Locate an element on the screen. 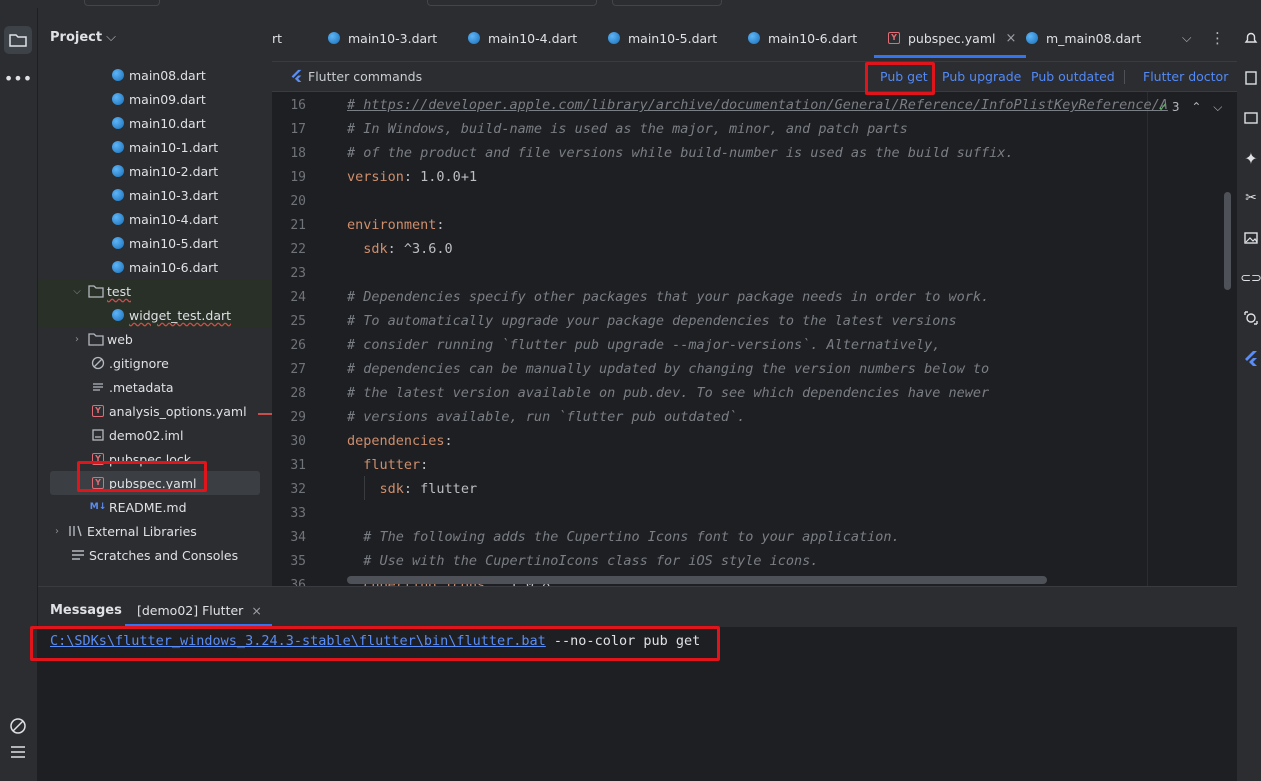 This screenshot has height=781, width=1261. tree-item-label: main10-2.dart is located at coordinates (174, 171).